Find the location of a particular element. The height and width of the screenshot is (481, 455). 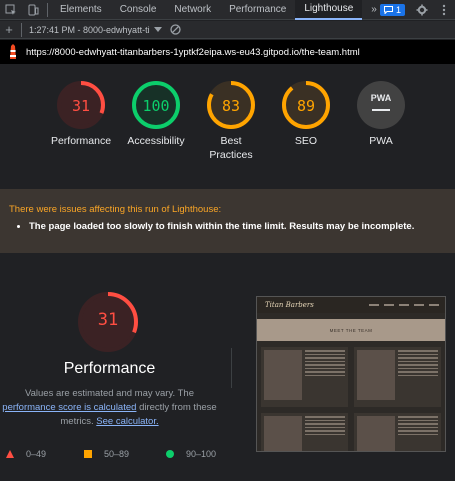

triangle-icon is located at coordinates (10, 454).